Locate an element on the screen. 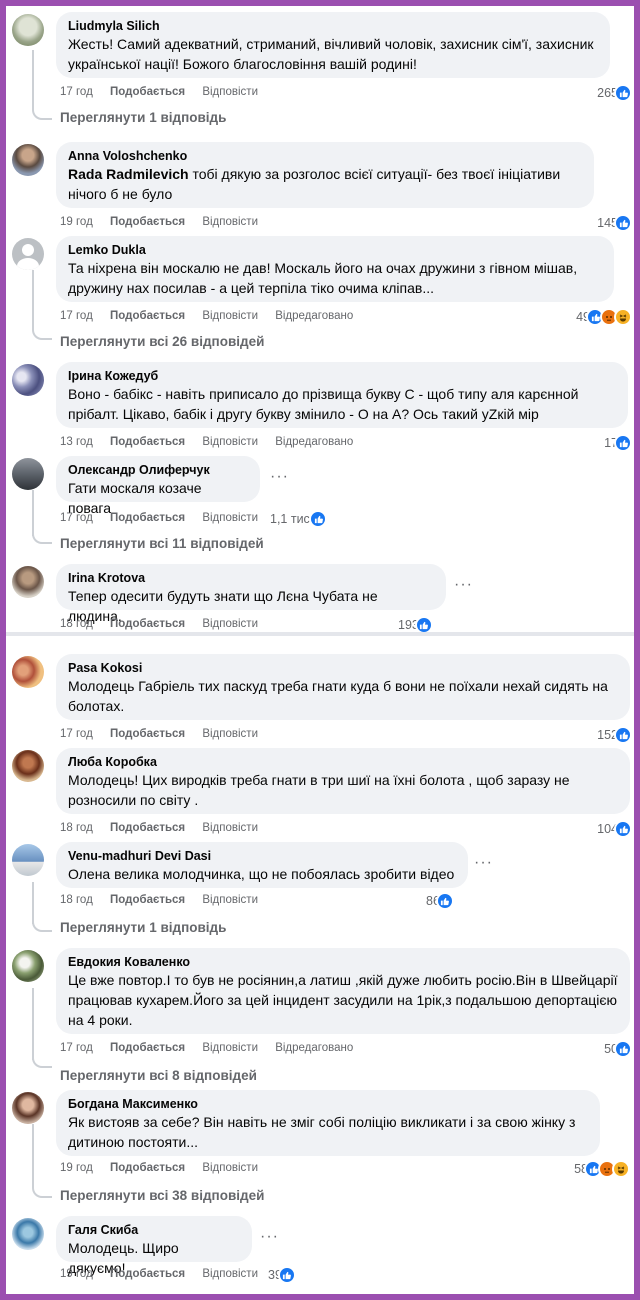 This screenshot has height=1300, width=640. view-replies-link: Переглянути всі 38 відповідей is located at coordinates (162, 1195).